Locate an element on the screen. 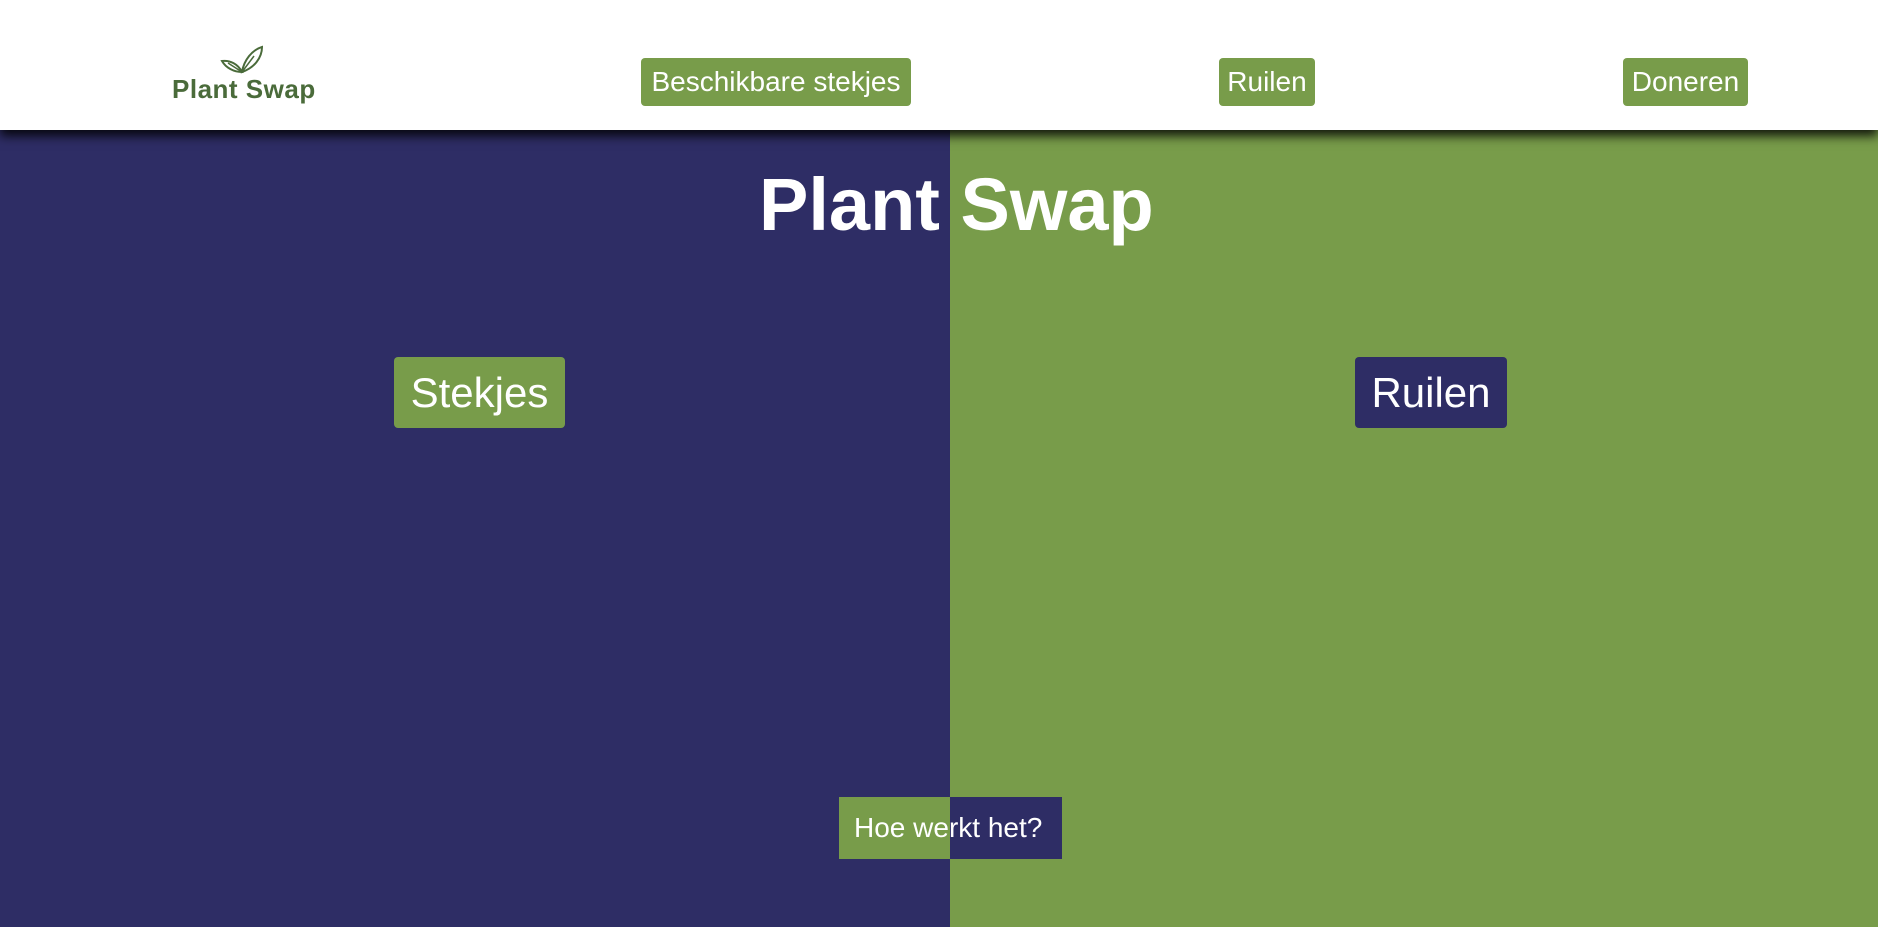 The height and width of the screenshot is (927, 1878). stekjes-button: Stekjes is located at coordinates (479, 392).